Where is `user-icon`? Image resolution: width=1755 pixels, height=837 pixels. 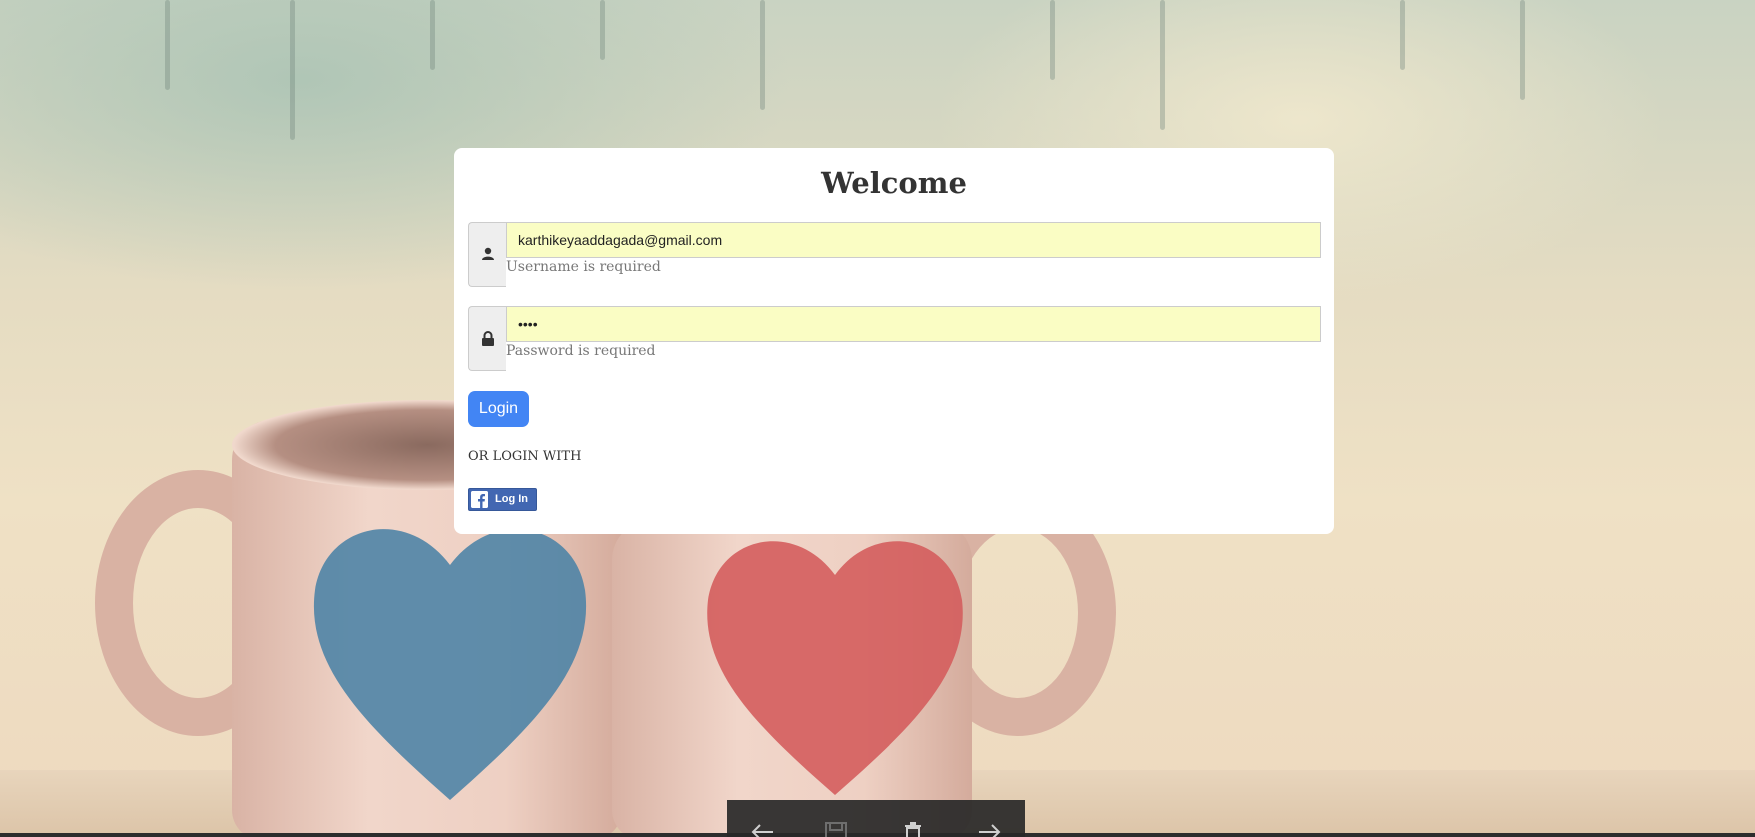
user-icon is located at coordinates (488, 253).